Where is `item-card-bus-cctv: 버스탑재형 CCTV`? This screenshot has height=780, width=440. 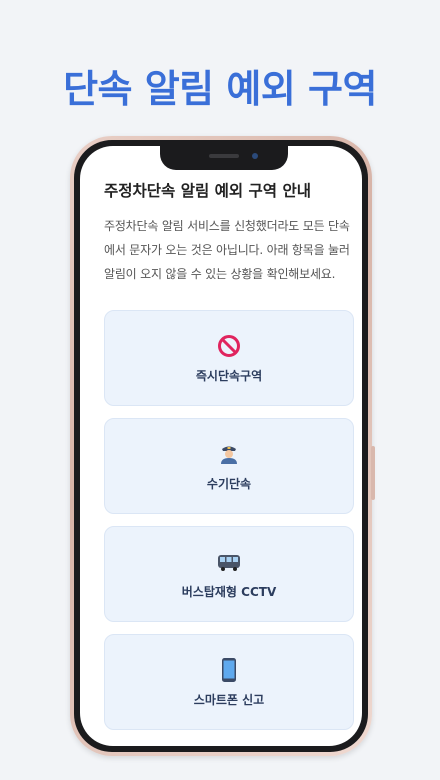 item-card-bus-cctv: 버스탑재형 CCTV is located at coordinates (229, 574).